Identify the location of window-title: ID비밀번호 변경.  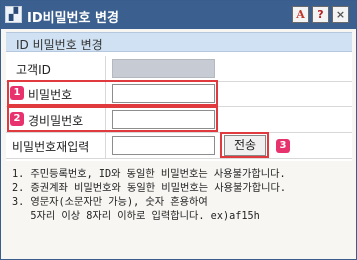
(73, 18).